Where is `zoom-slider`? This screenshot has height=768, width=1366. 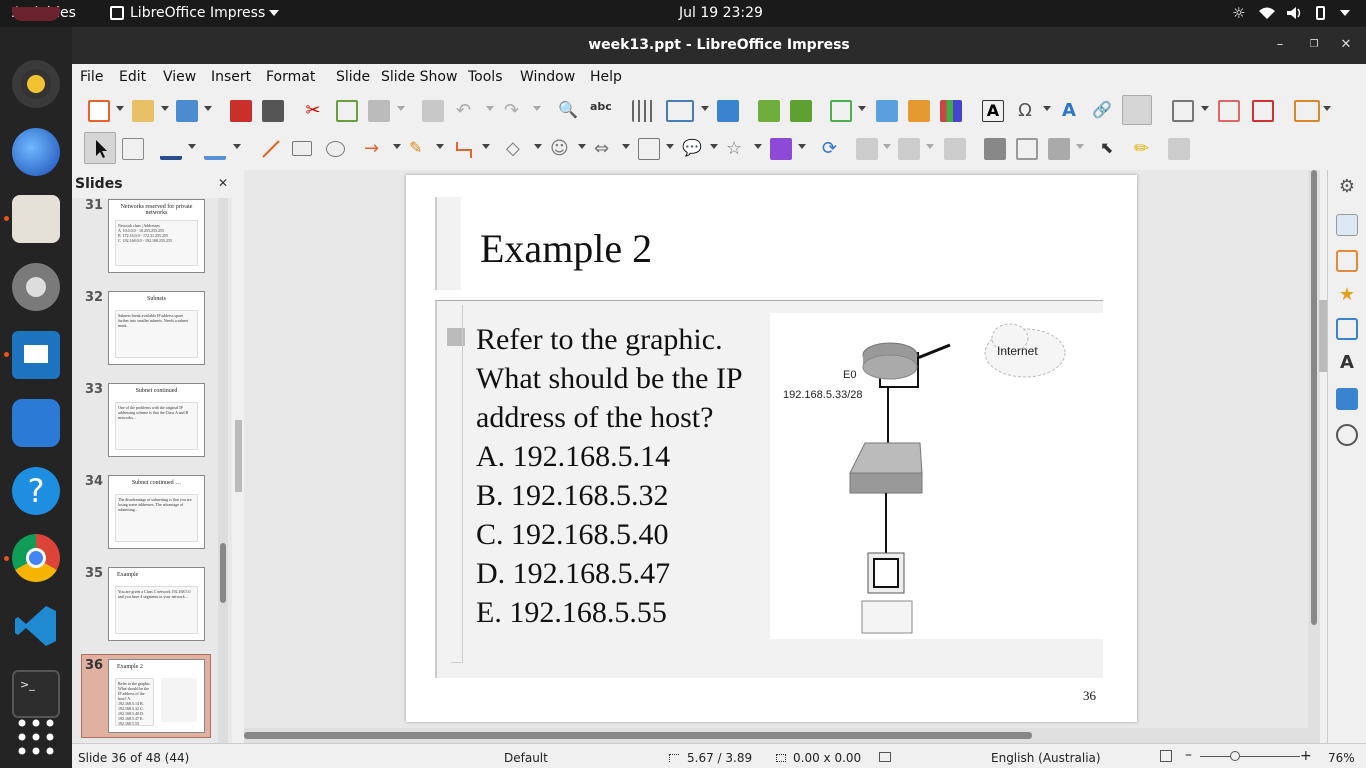 zoom-slider is located at coordinates (1250, 756).